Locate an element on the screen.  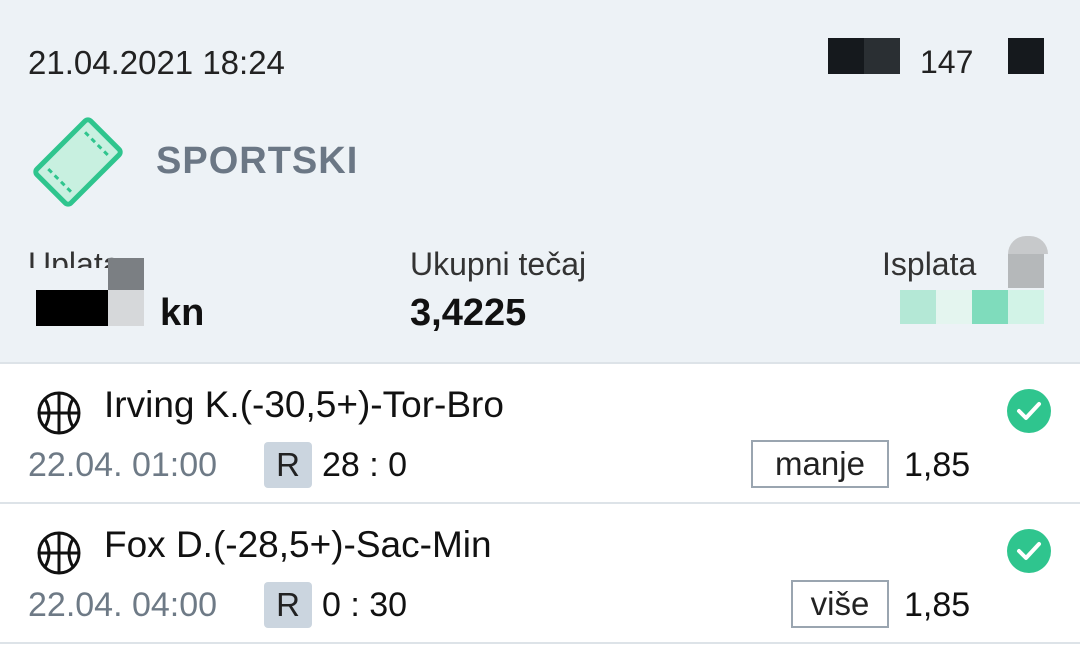
bet-title: Fox D.(-28,5+)-Sac-Min is located at coordinates (298, 544).